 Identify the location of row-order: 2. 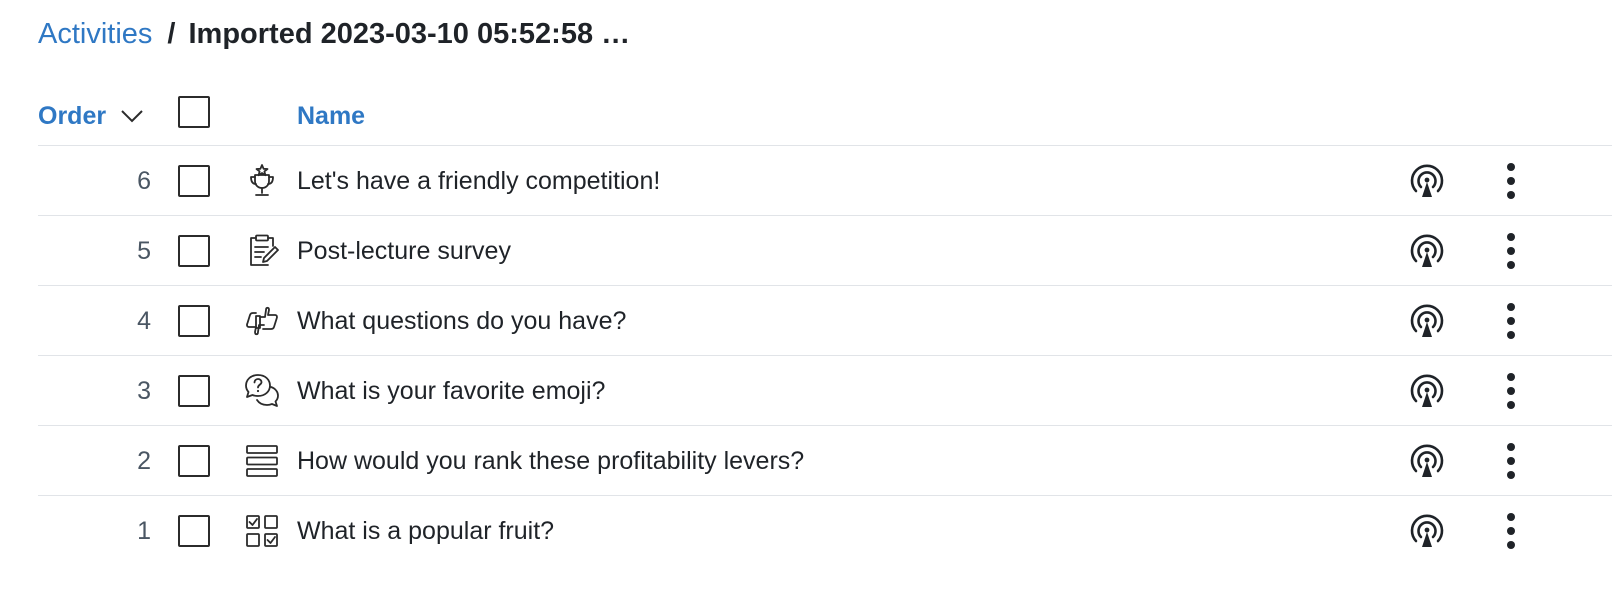
(144, 461).